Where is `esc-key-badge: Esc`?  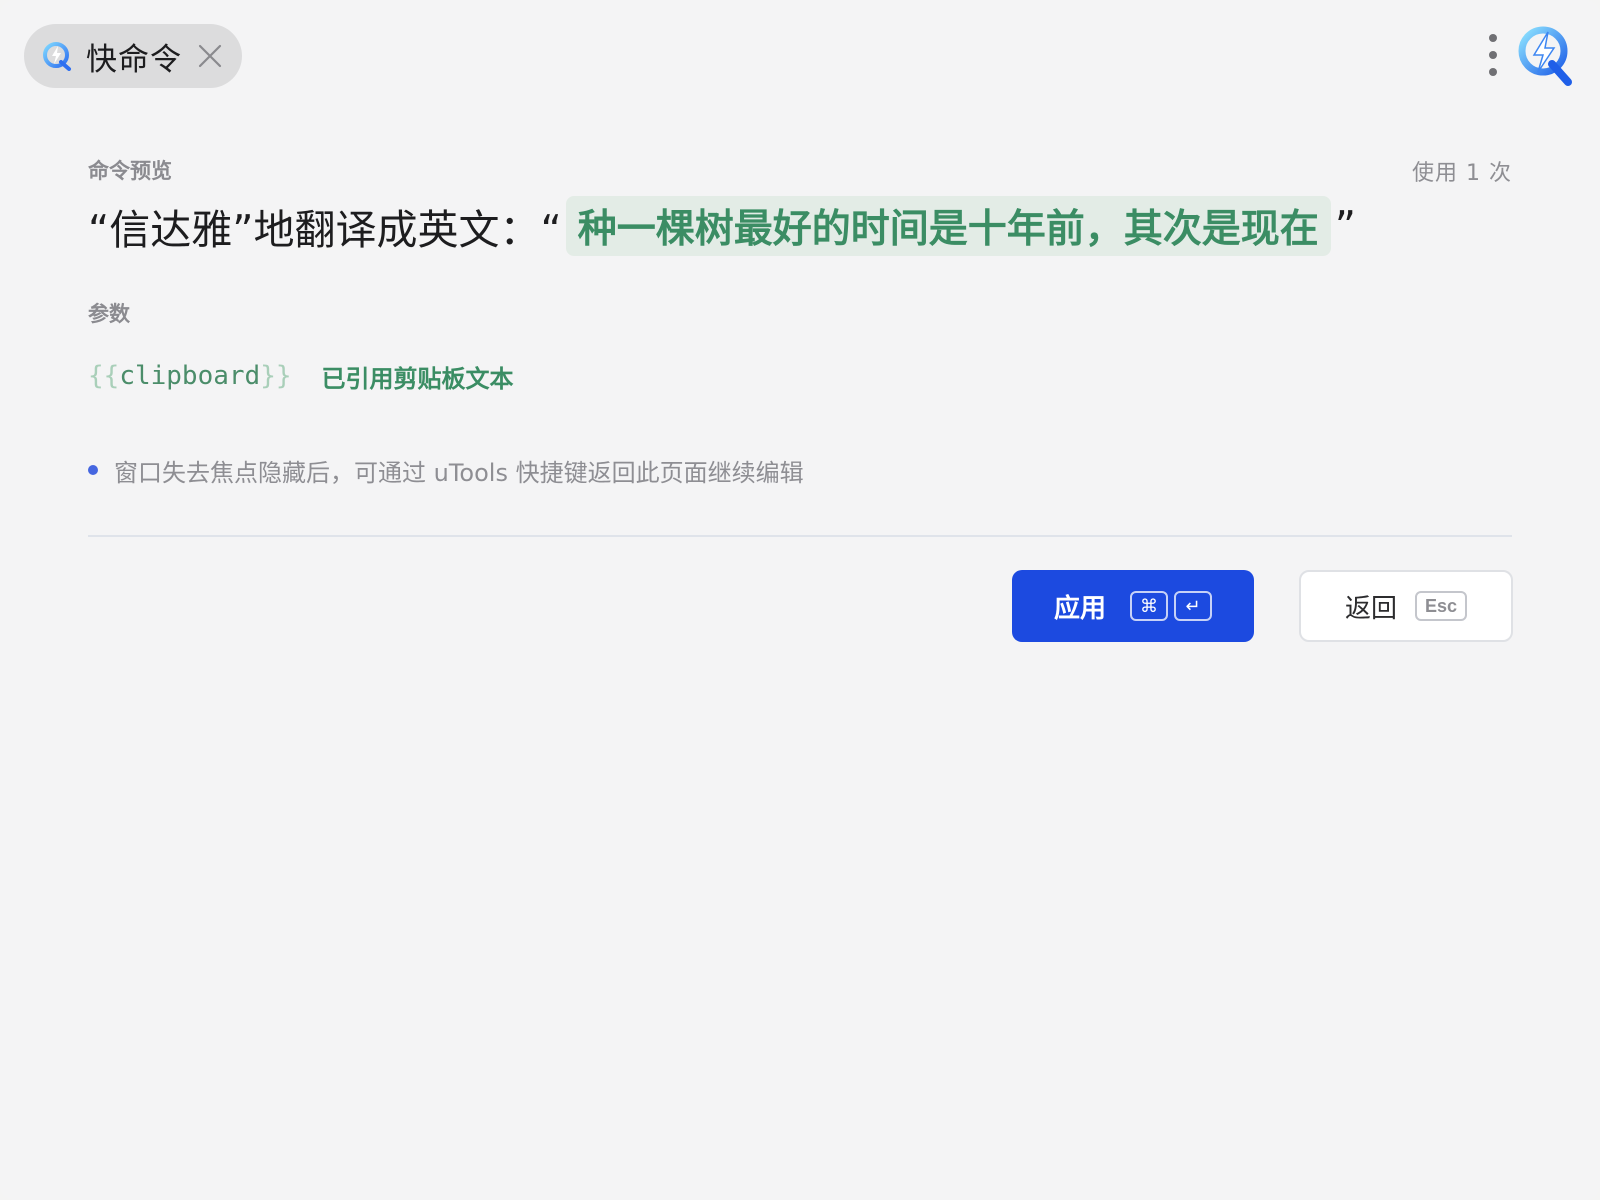 esc-key-badge: Esc is located at coordinates (1441, 606).